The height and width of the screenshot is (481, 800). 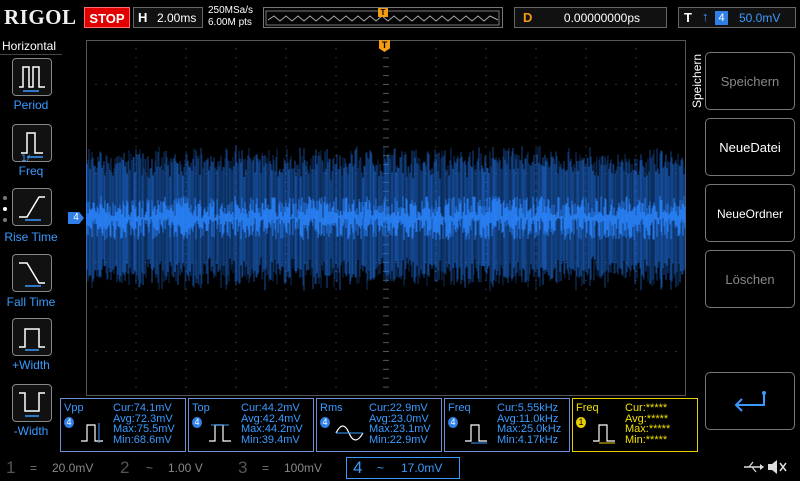 I want to click on frequency-label: Freq, so click(x=31, y=171).